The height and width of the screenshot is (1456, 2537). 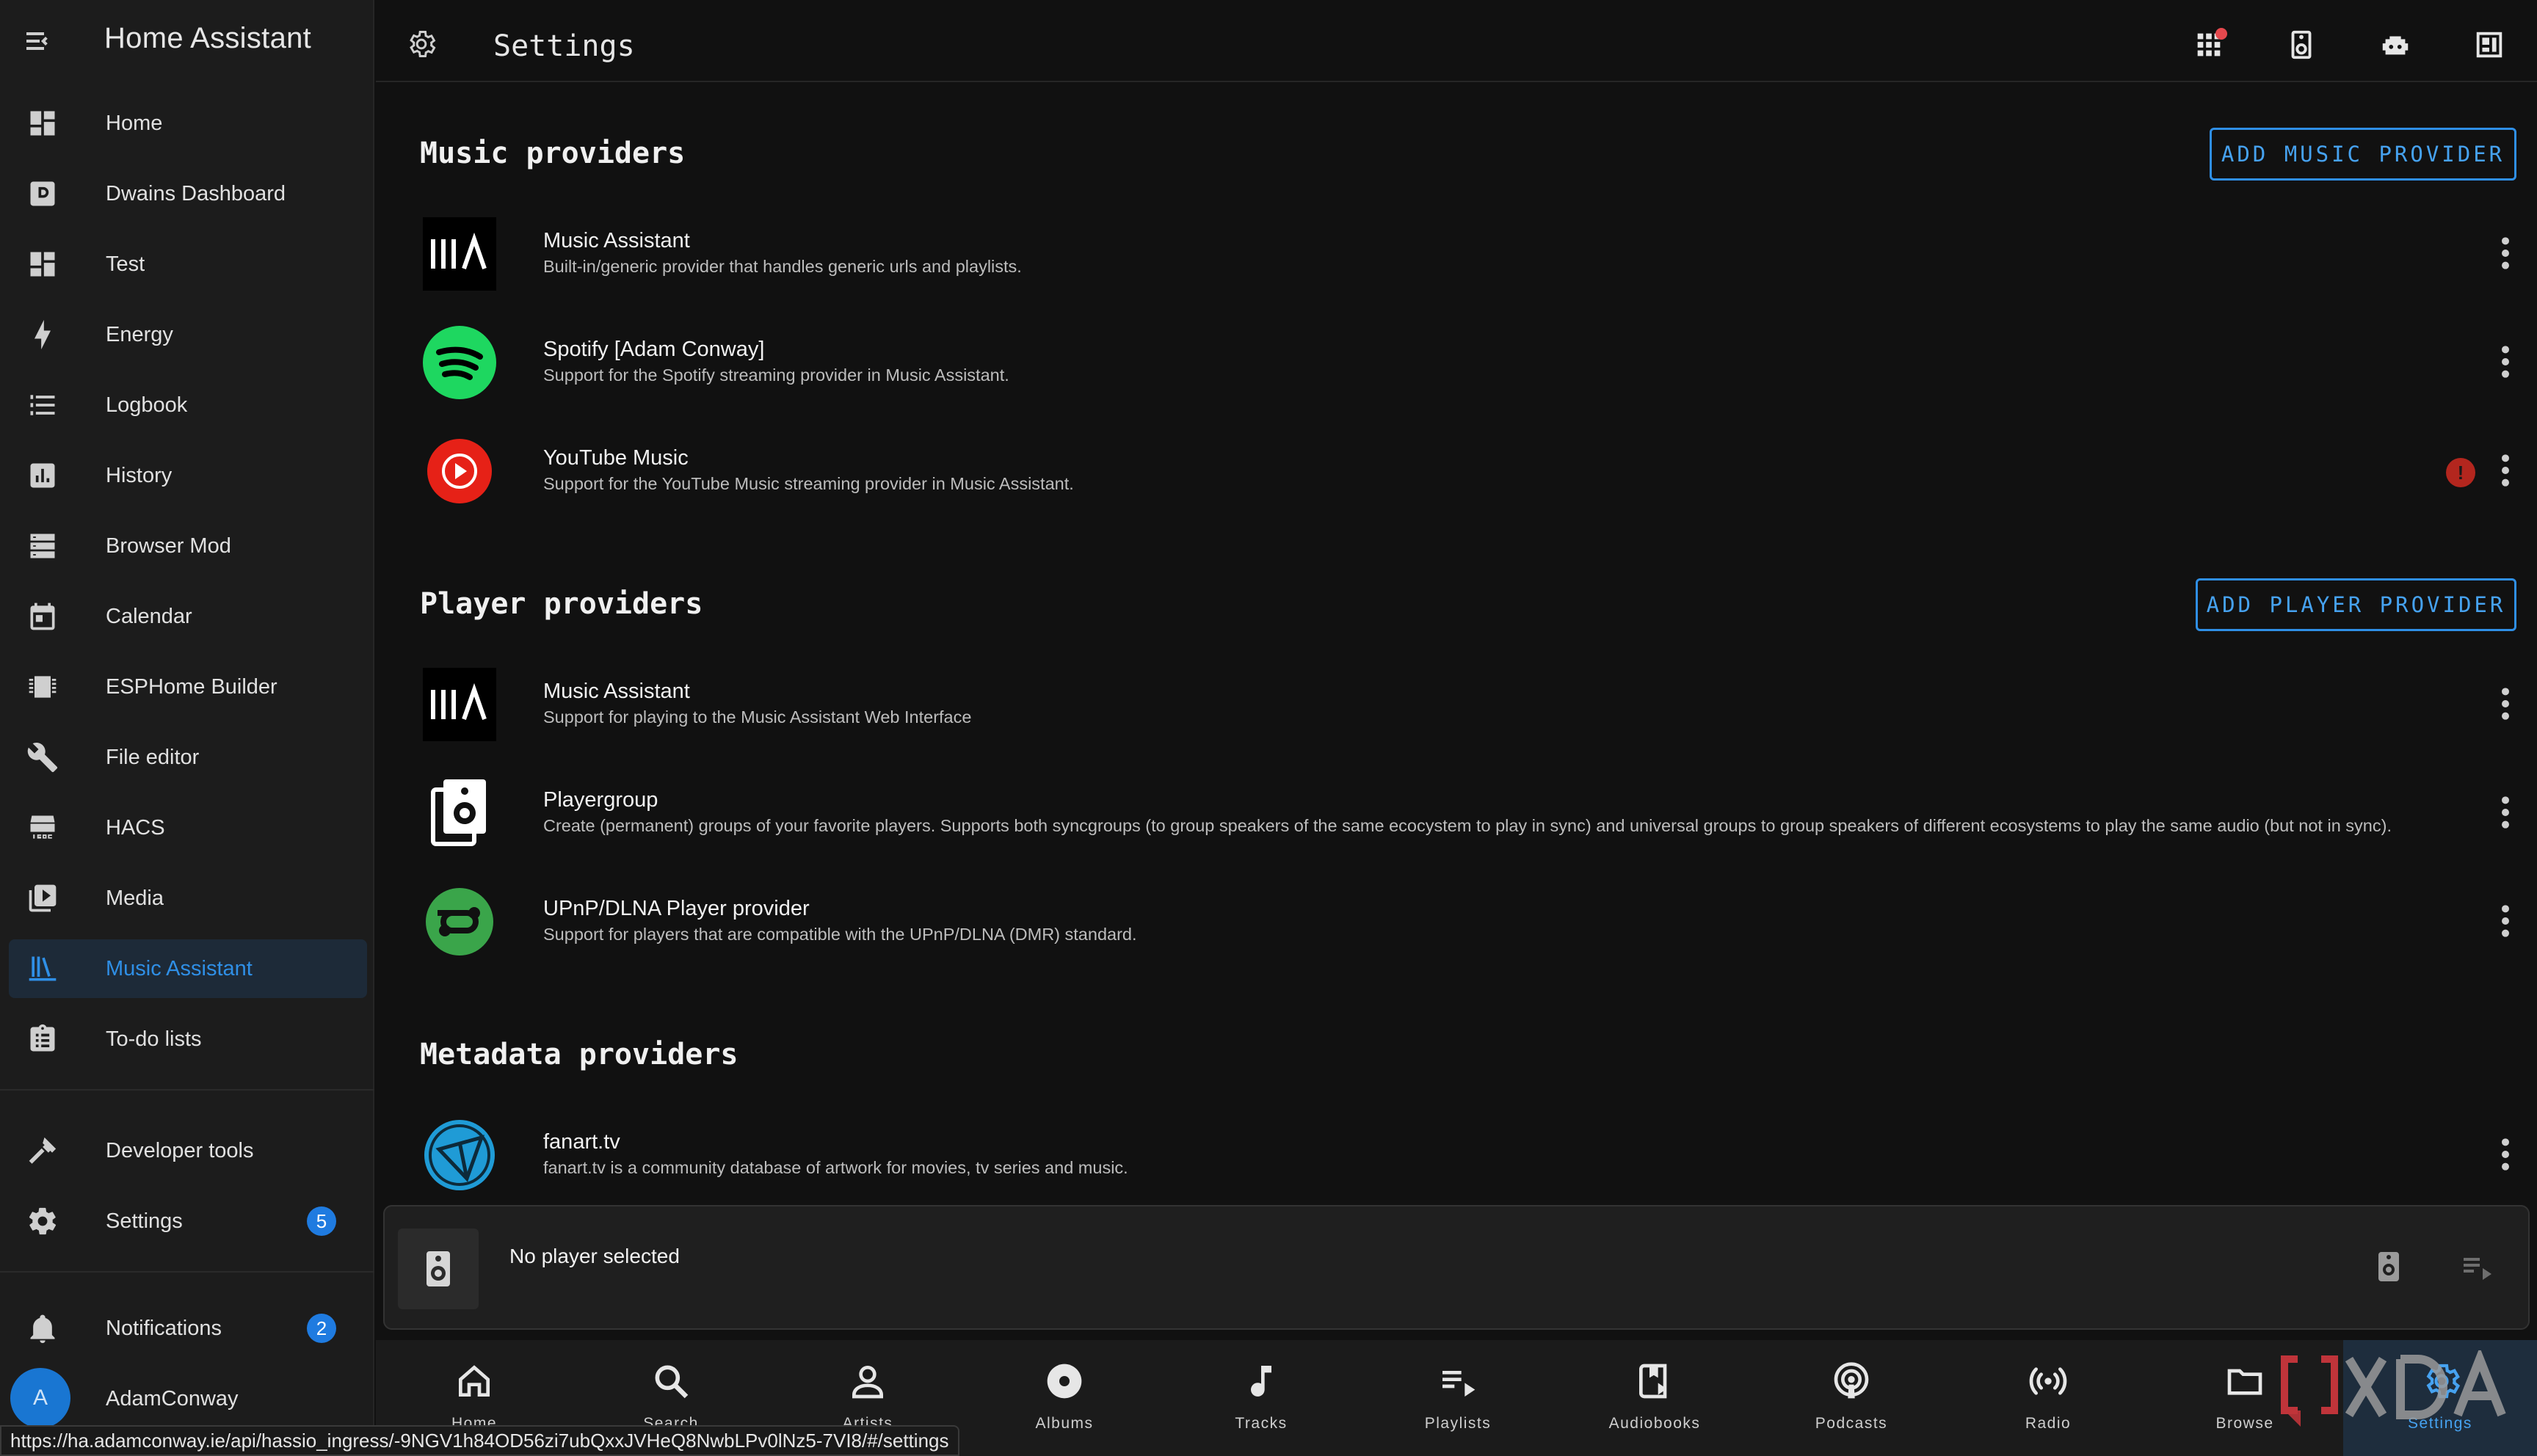 I want to click on sidebar-item-dwains-dashboard: Dwains Dashboard, so click(x=188, y=194).